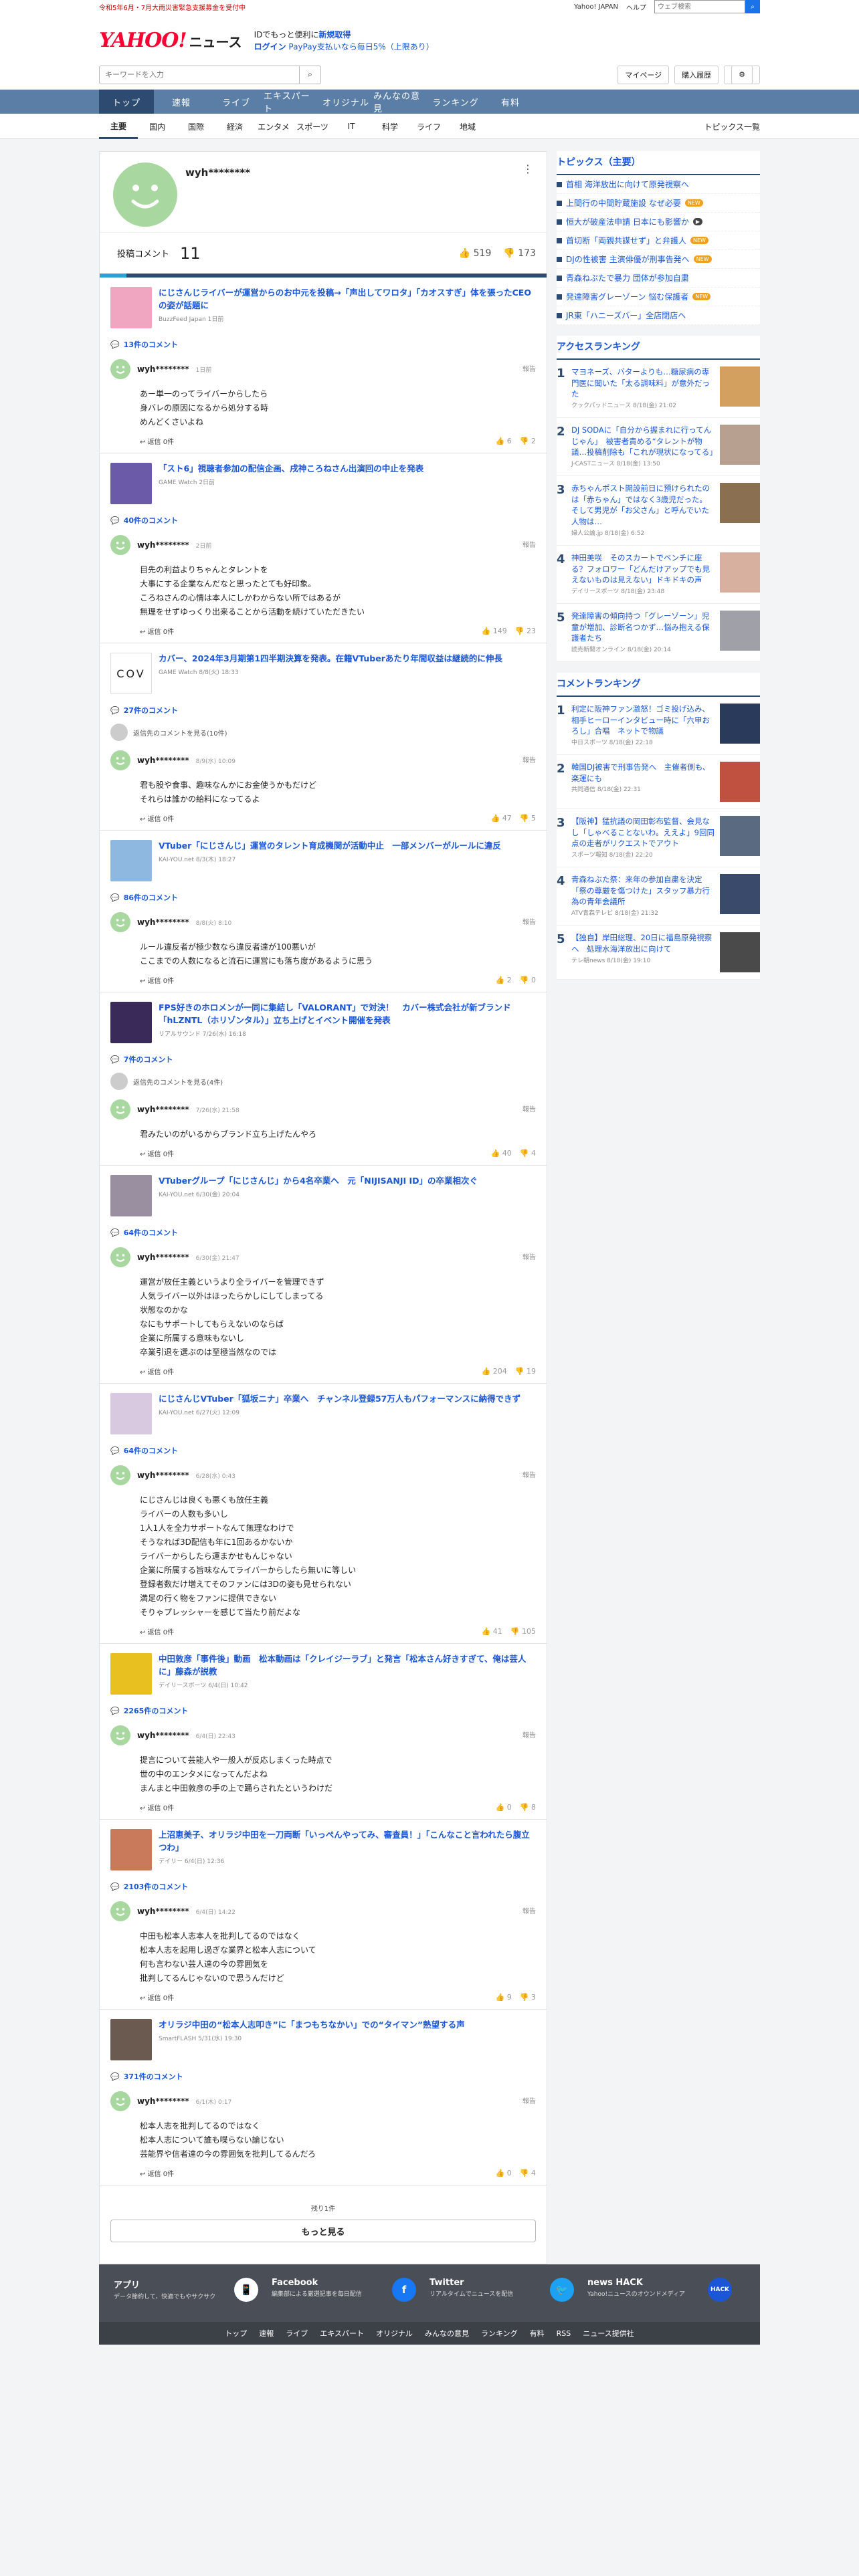  I want to click on footer-nav-link: エキスパート, so click(342, 2334).